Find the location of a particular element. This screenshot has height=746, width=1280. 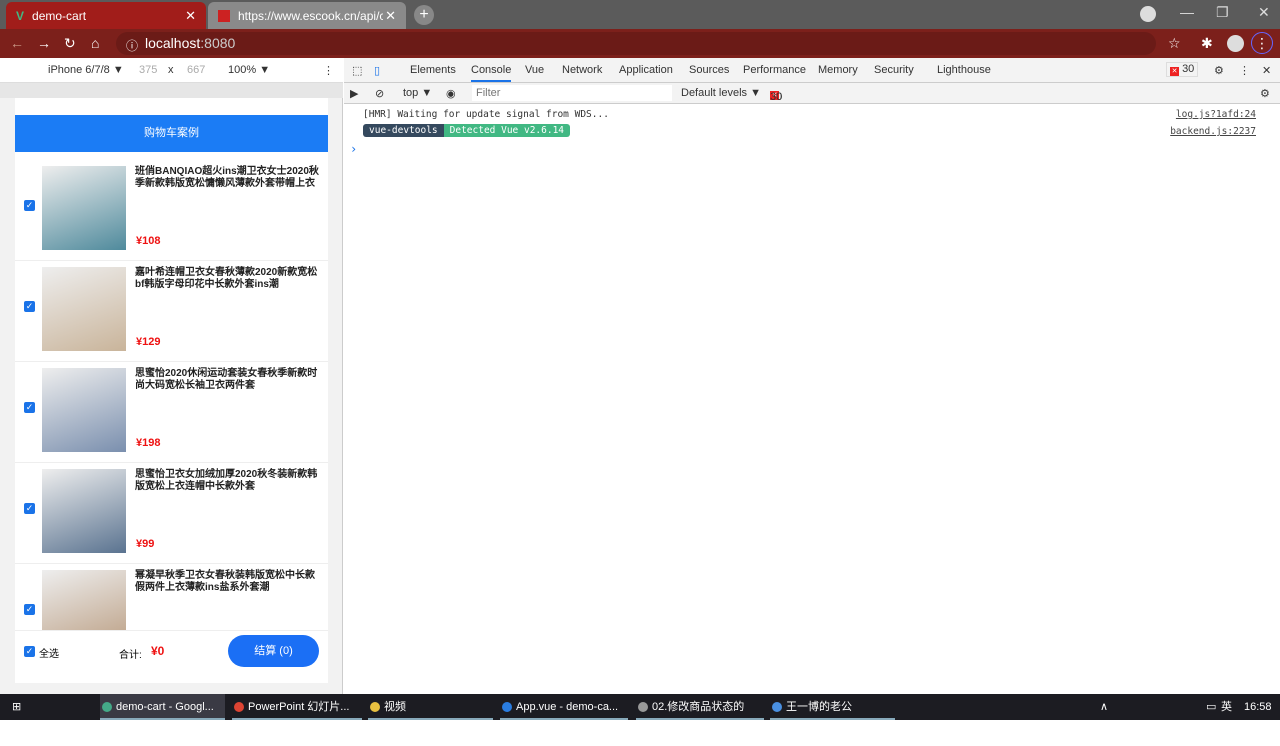

product-title: 思蜜怡2020休闲运动套装女春秋季新款时尚大码宽松长袖卫衣两件套 is located at coordinates (226, 379).